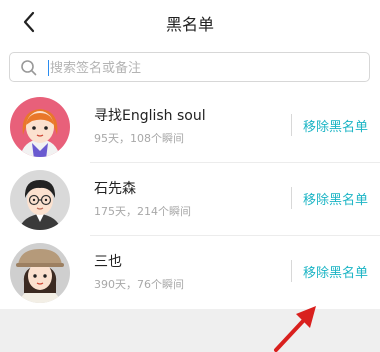 This screenshot has height=352, width=380. I want to click on search-icon, so click(29, 68).